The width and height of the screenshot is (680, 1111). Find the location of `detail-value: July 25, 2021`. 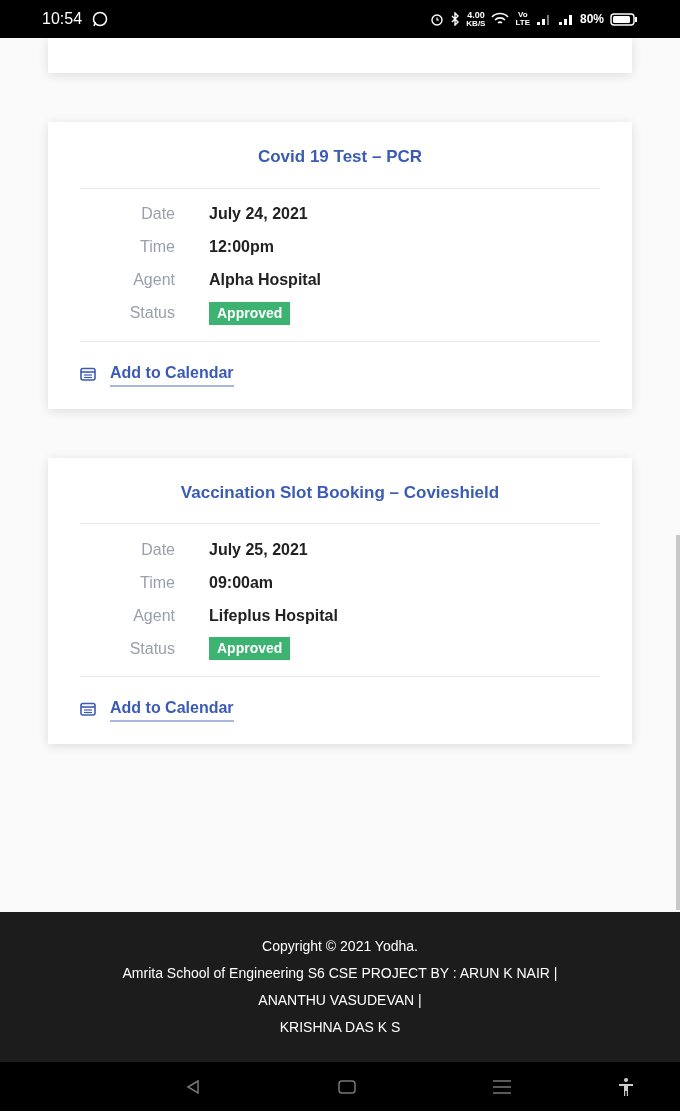

detail-value: July 25, 2021 is located at coordinates (258, 549).